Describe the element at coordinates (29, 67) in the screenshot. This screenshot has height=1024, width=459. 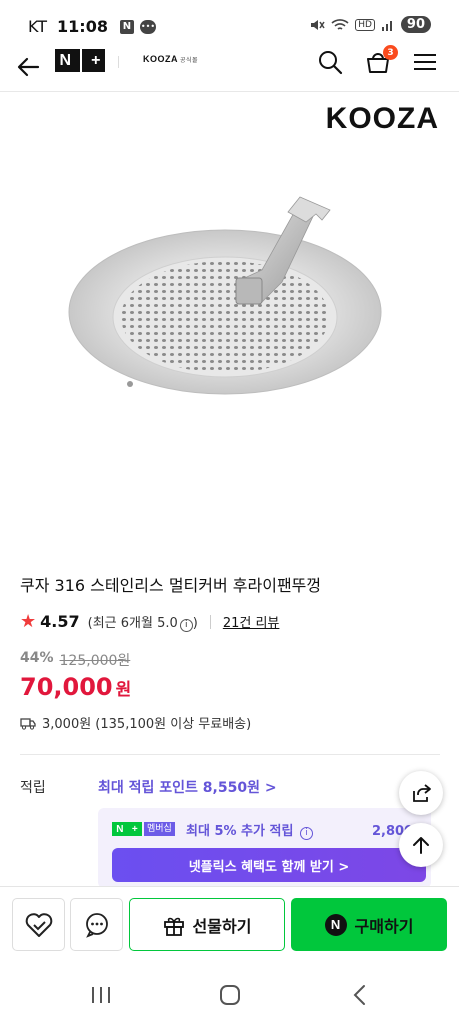
I see `back-arrow-icon` at that location.